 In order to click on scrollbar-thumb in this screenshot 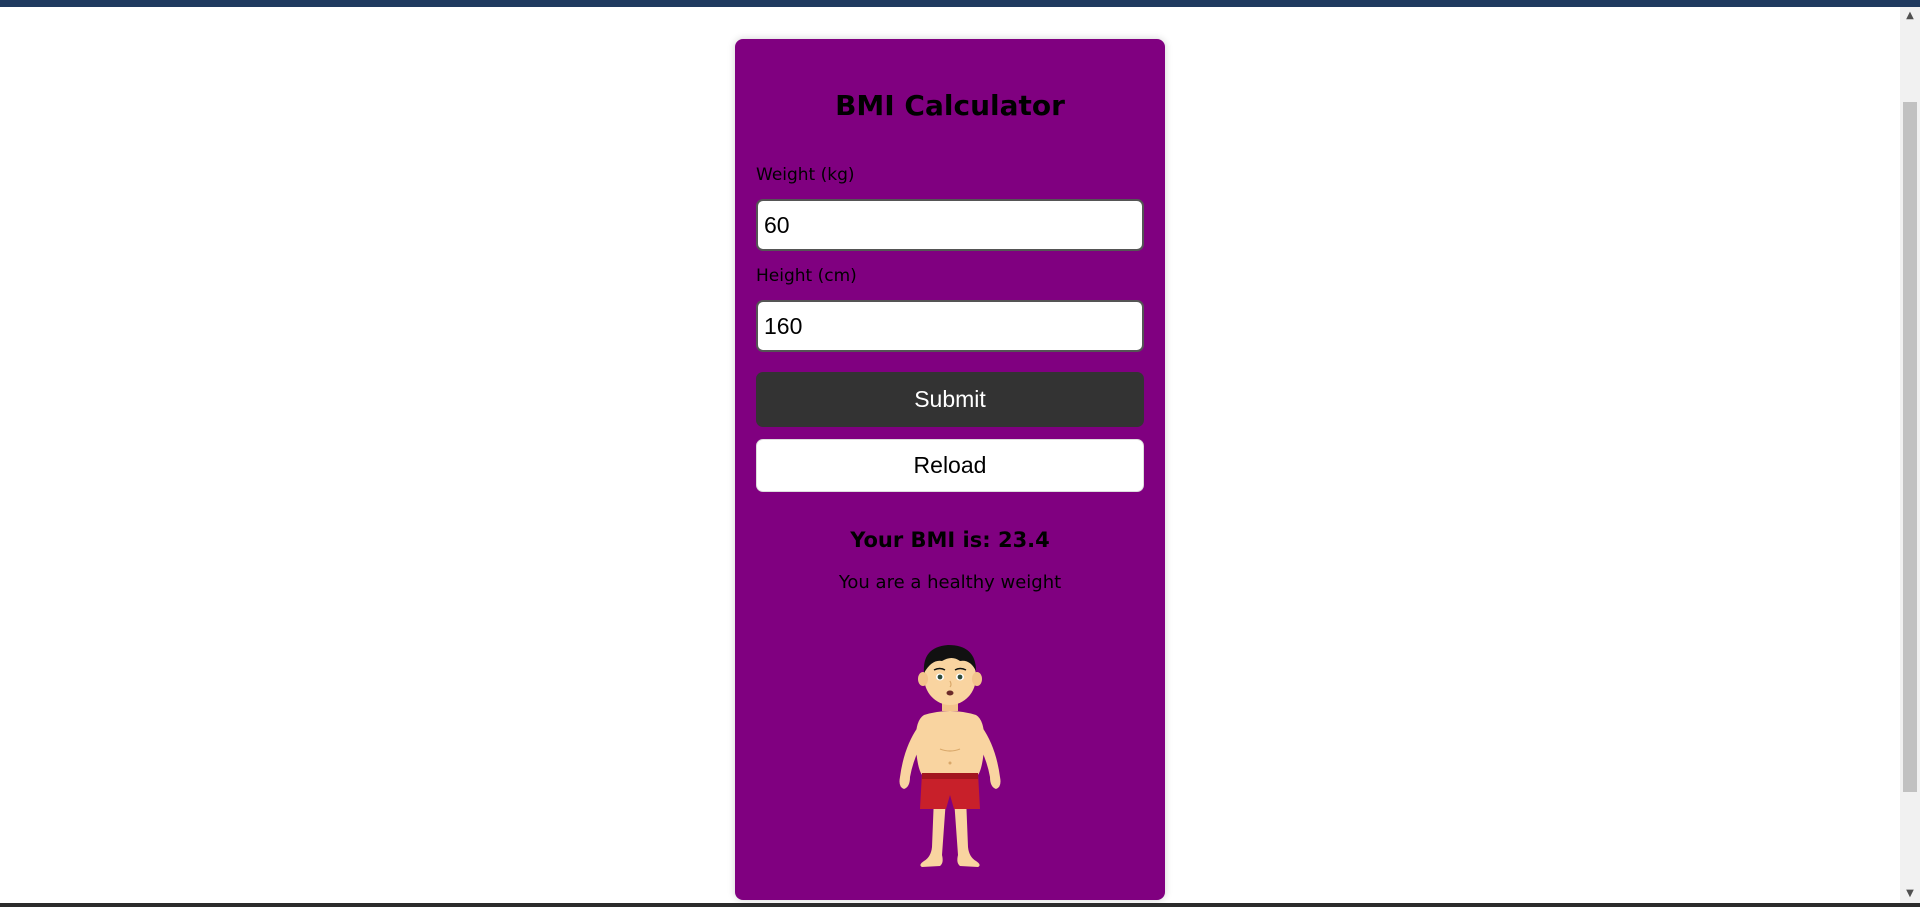, I will do `click(1910, 447)`.